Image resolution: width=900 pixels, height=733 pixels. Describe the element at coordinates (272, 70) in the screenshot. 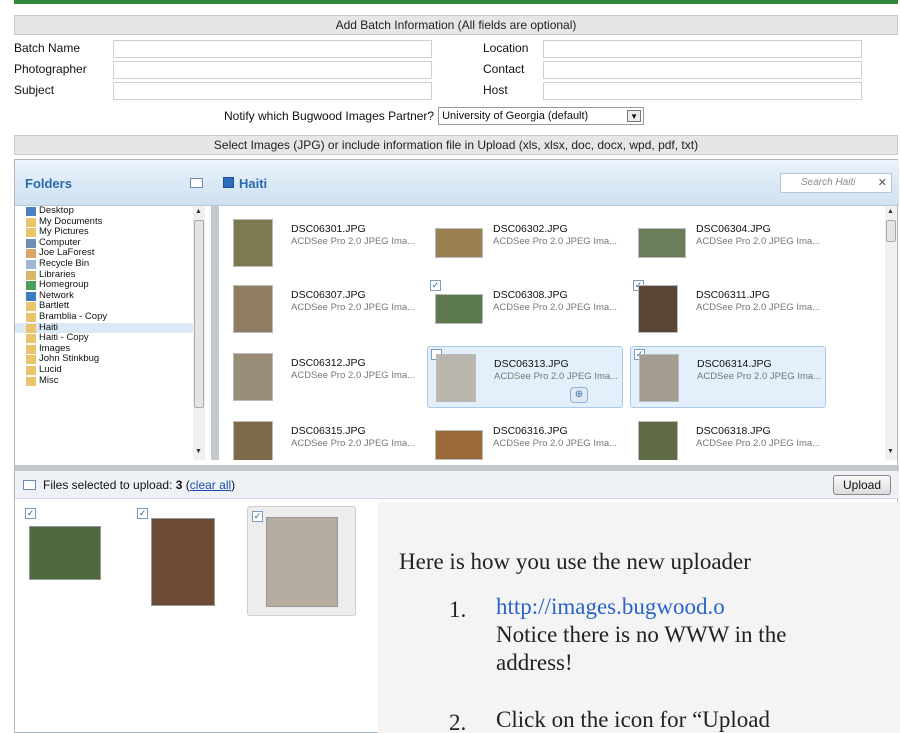

I see `photographer-input` at that location.